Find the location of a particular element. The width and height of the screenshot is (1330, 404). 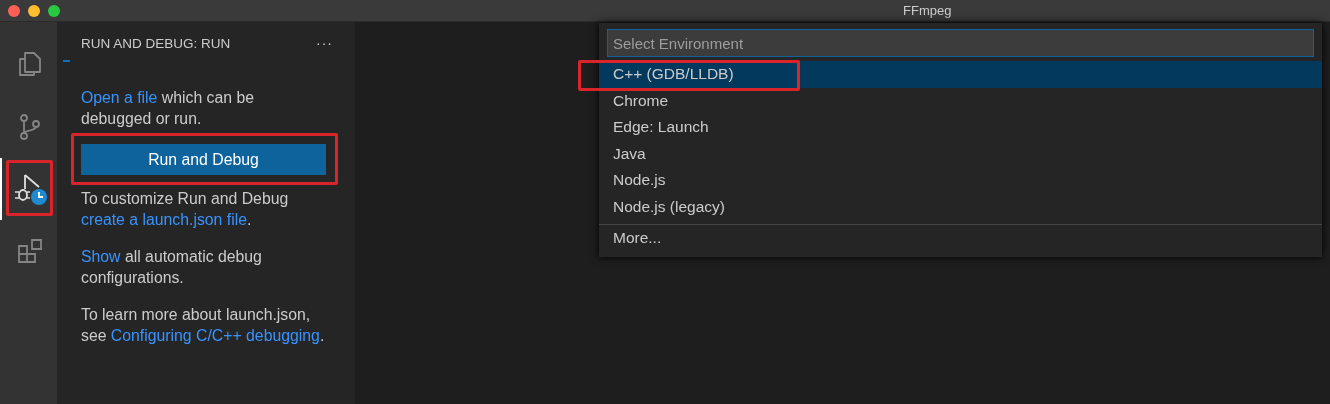

help-text: To customize Run and Debug create a launch.json file. is located at coordinates (185, 209).